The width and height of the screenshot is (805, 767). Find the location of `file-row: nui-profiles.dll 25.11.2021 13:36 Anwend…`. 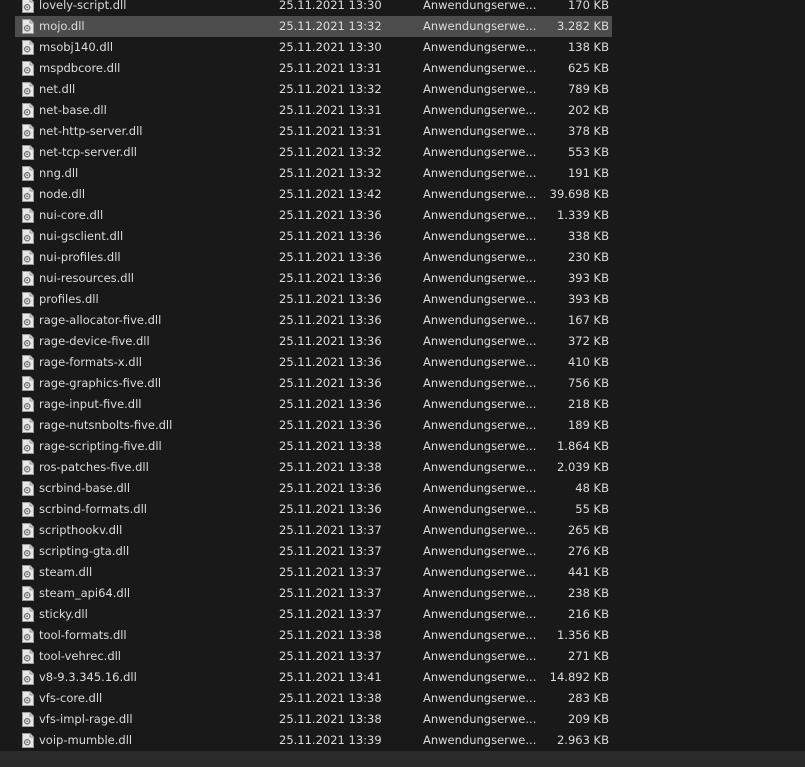

file-row: nui-profiles.dll 25.11.2021 13:36 Anwend… is located at coordinates (402, 257).